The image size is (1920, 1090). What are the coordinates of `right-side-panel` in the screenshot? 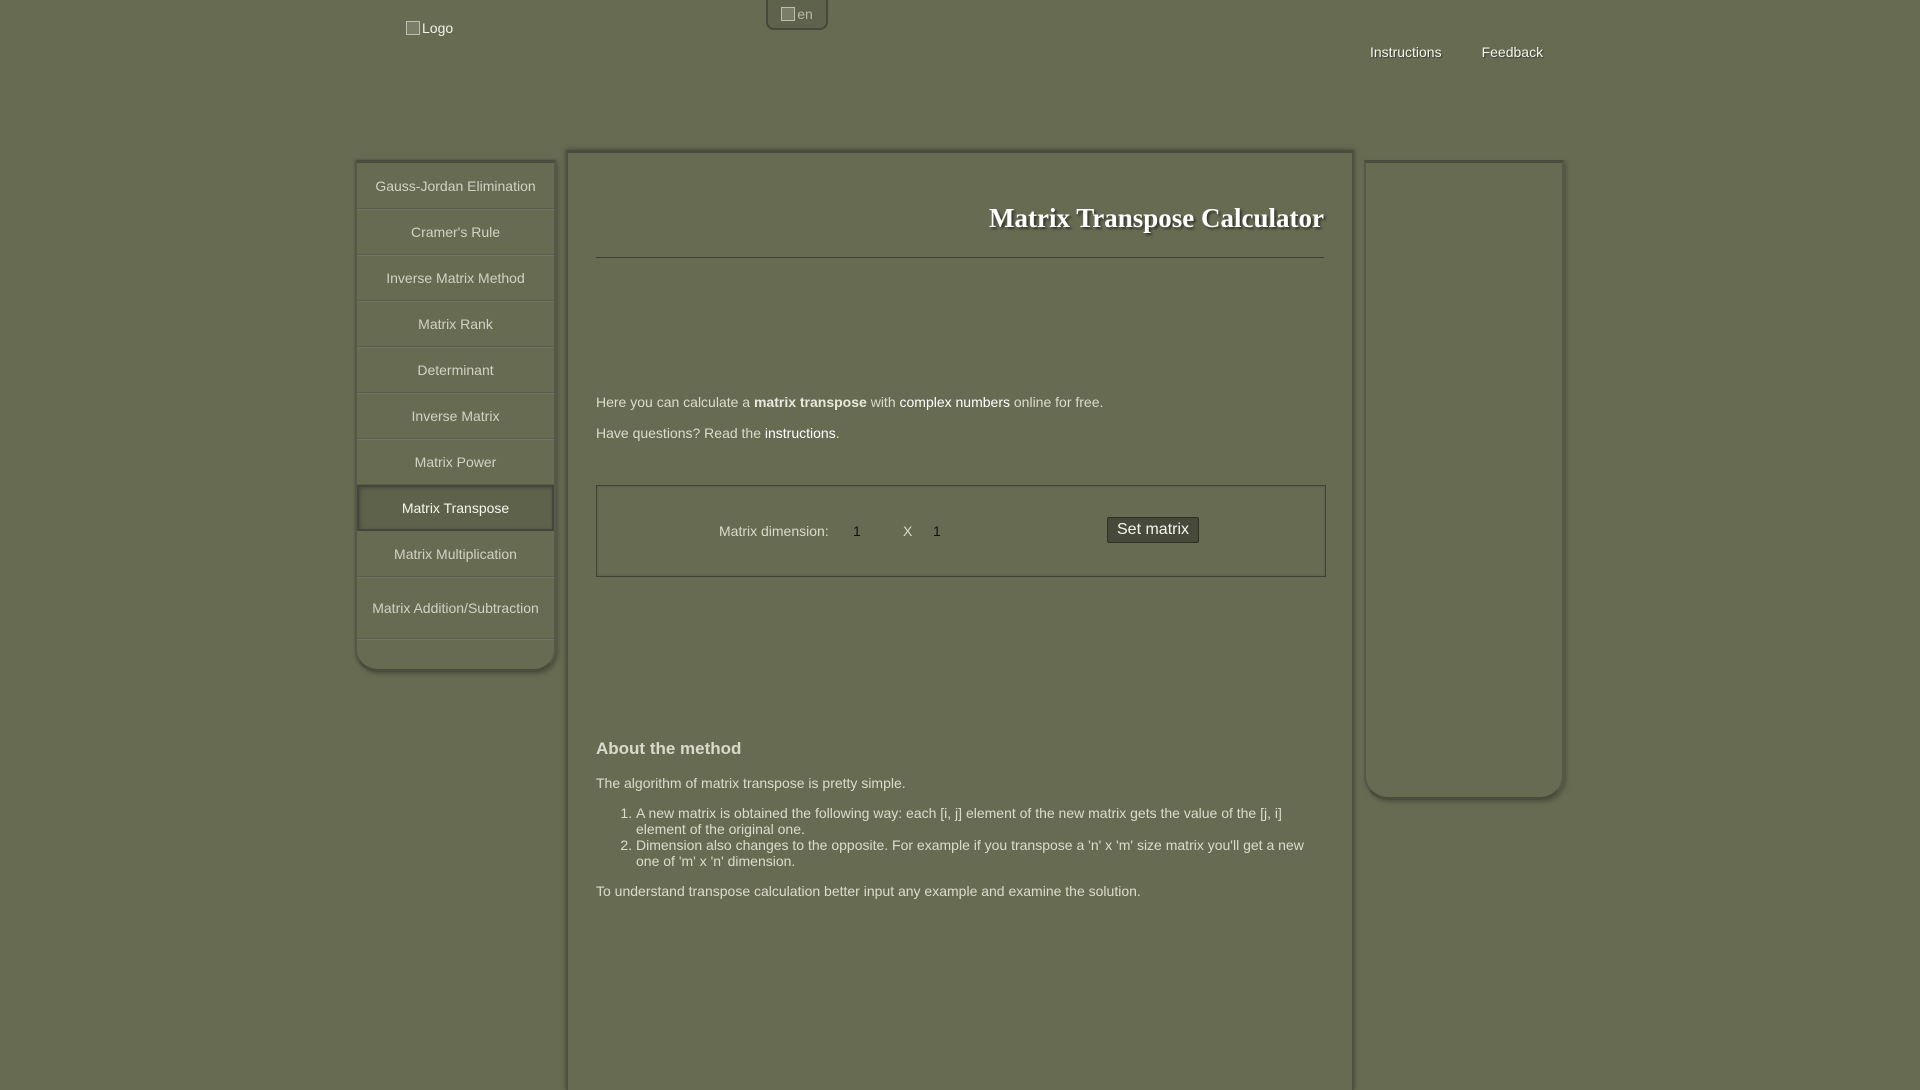 It's located at (1464, 480).